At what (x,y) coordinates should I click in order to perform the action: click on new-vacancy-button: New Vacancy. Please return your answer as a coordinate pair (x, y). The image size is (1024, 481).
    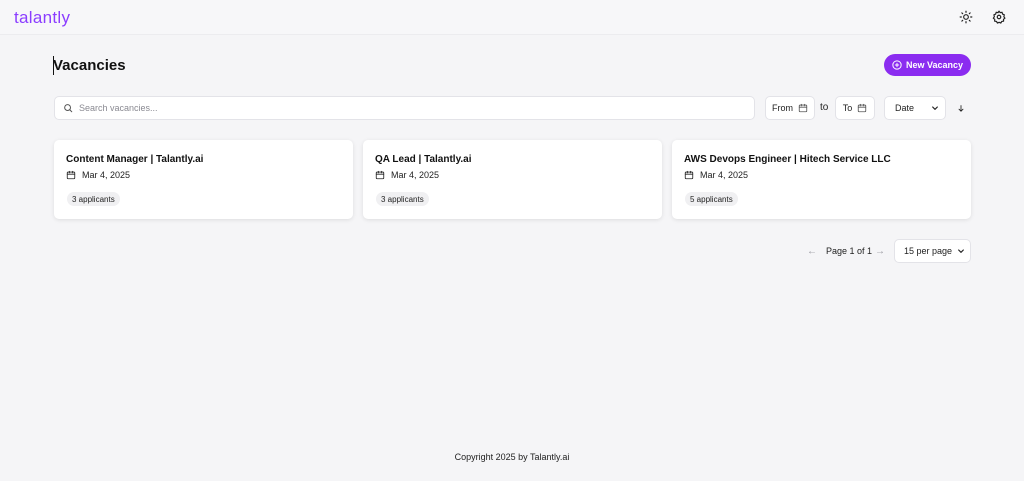
    Looking at the image, I should click on (927, 65).